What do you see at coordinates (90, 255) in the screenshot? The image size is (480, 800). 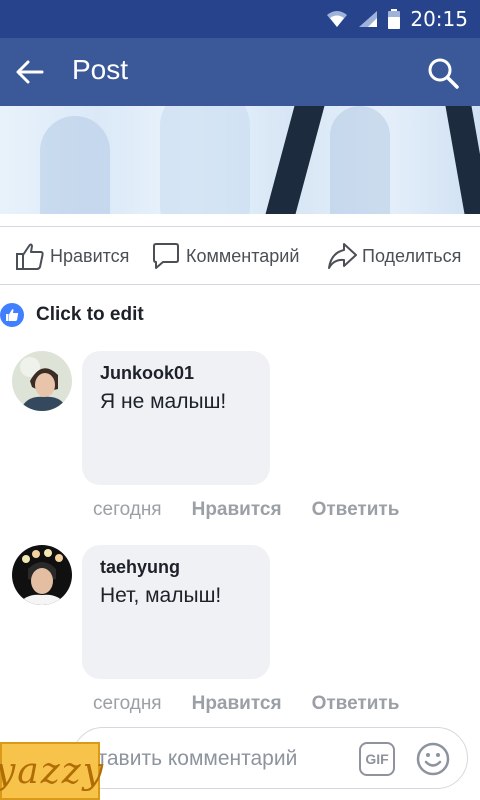 I see `like-action-label: Нравится` at bounding box center [90, 255].